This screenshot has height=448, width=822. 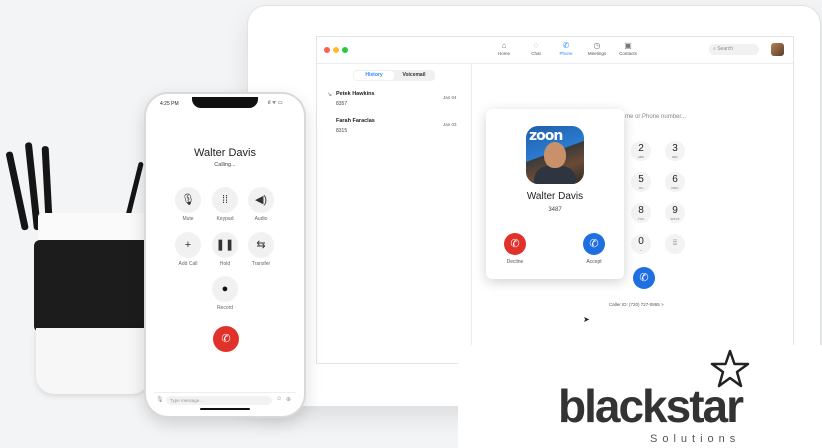 What do you see at coordinates (395, 102) in the screenshot?
I see `history-item: ↘ Petek Hawkins 8357 Jan 04` at bounding box center [395, 102].